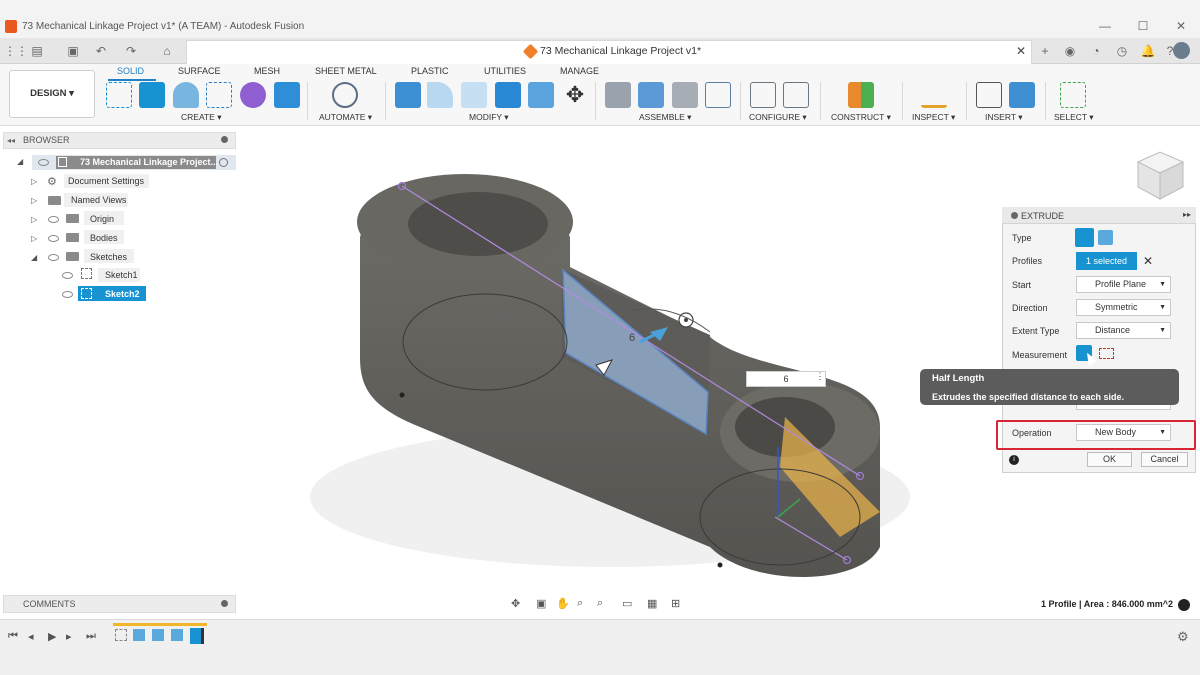 The width and height of the screenshot is (1200, 675). I want to click on display-settings-icon: ▭, so click(627, 603).